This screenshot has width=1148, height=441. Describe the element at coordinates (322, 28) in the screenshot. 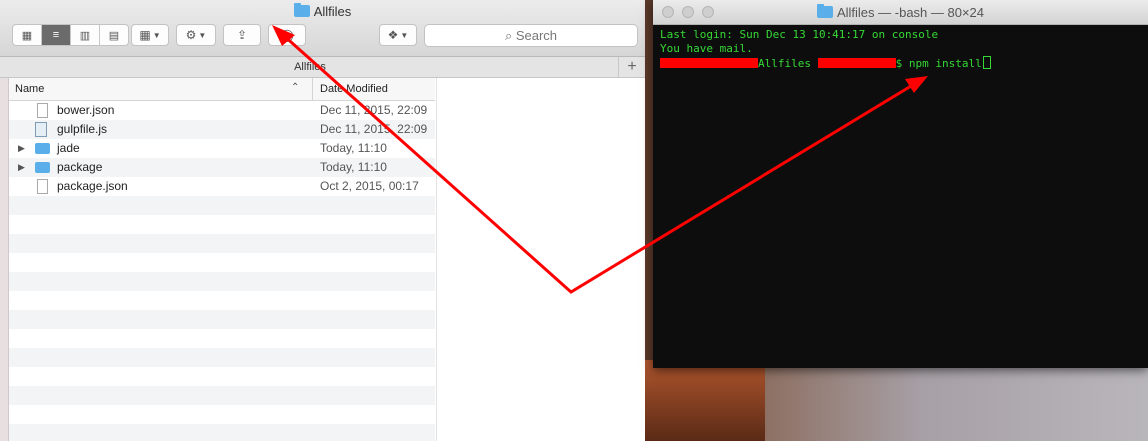

I see `finder-titlebar: Allfiles ▦ ≡ ▥ ▤ ▦ ▼ ⚙ ▼ ⇪ ◯ ❖ ▼ ⌕ Search` at that location.